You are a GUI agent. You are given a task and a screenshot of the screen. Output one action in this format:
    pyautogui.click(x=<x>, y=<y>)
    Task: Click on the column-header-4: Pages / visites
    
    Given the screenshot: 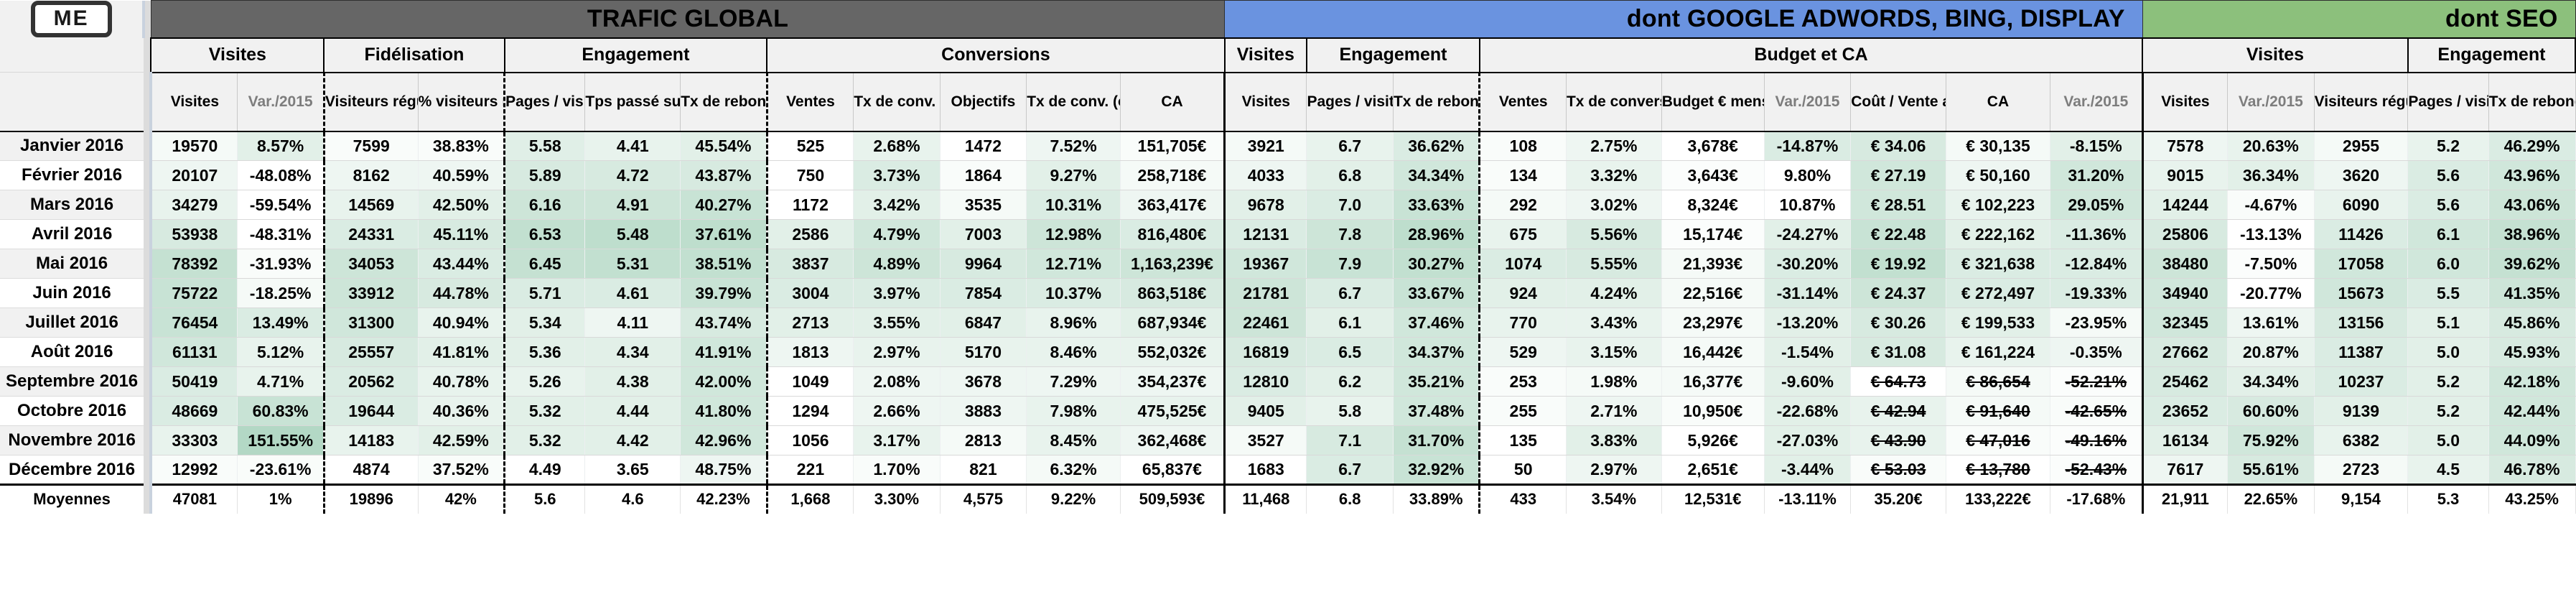 What is the action you would take?
    pyautogui.click(x=544, y=101)
    